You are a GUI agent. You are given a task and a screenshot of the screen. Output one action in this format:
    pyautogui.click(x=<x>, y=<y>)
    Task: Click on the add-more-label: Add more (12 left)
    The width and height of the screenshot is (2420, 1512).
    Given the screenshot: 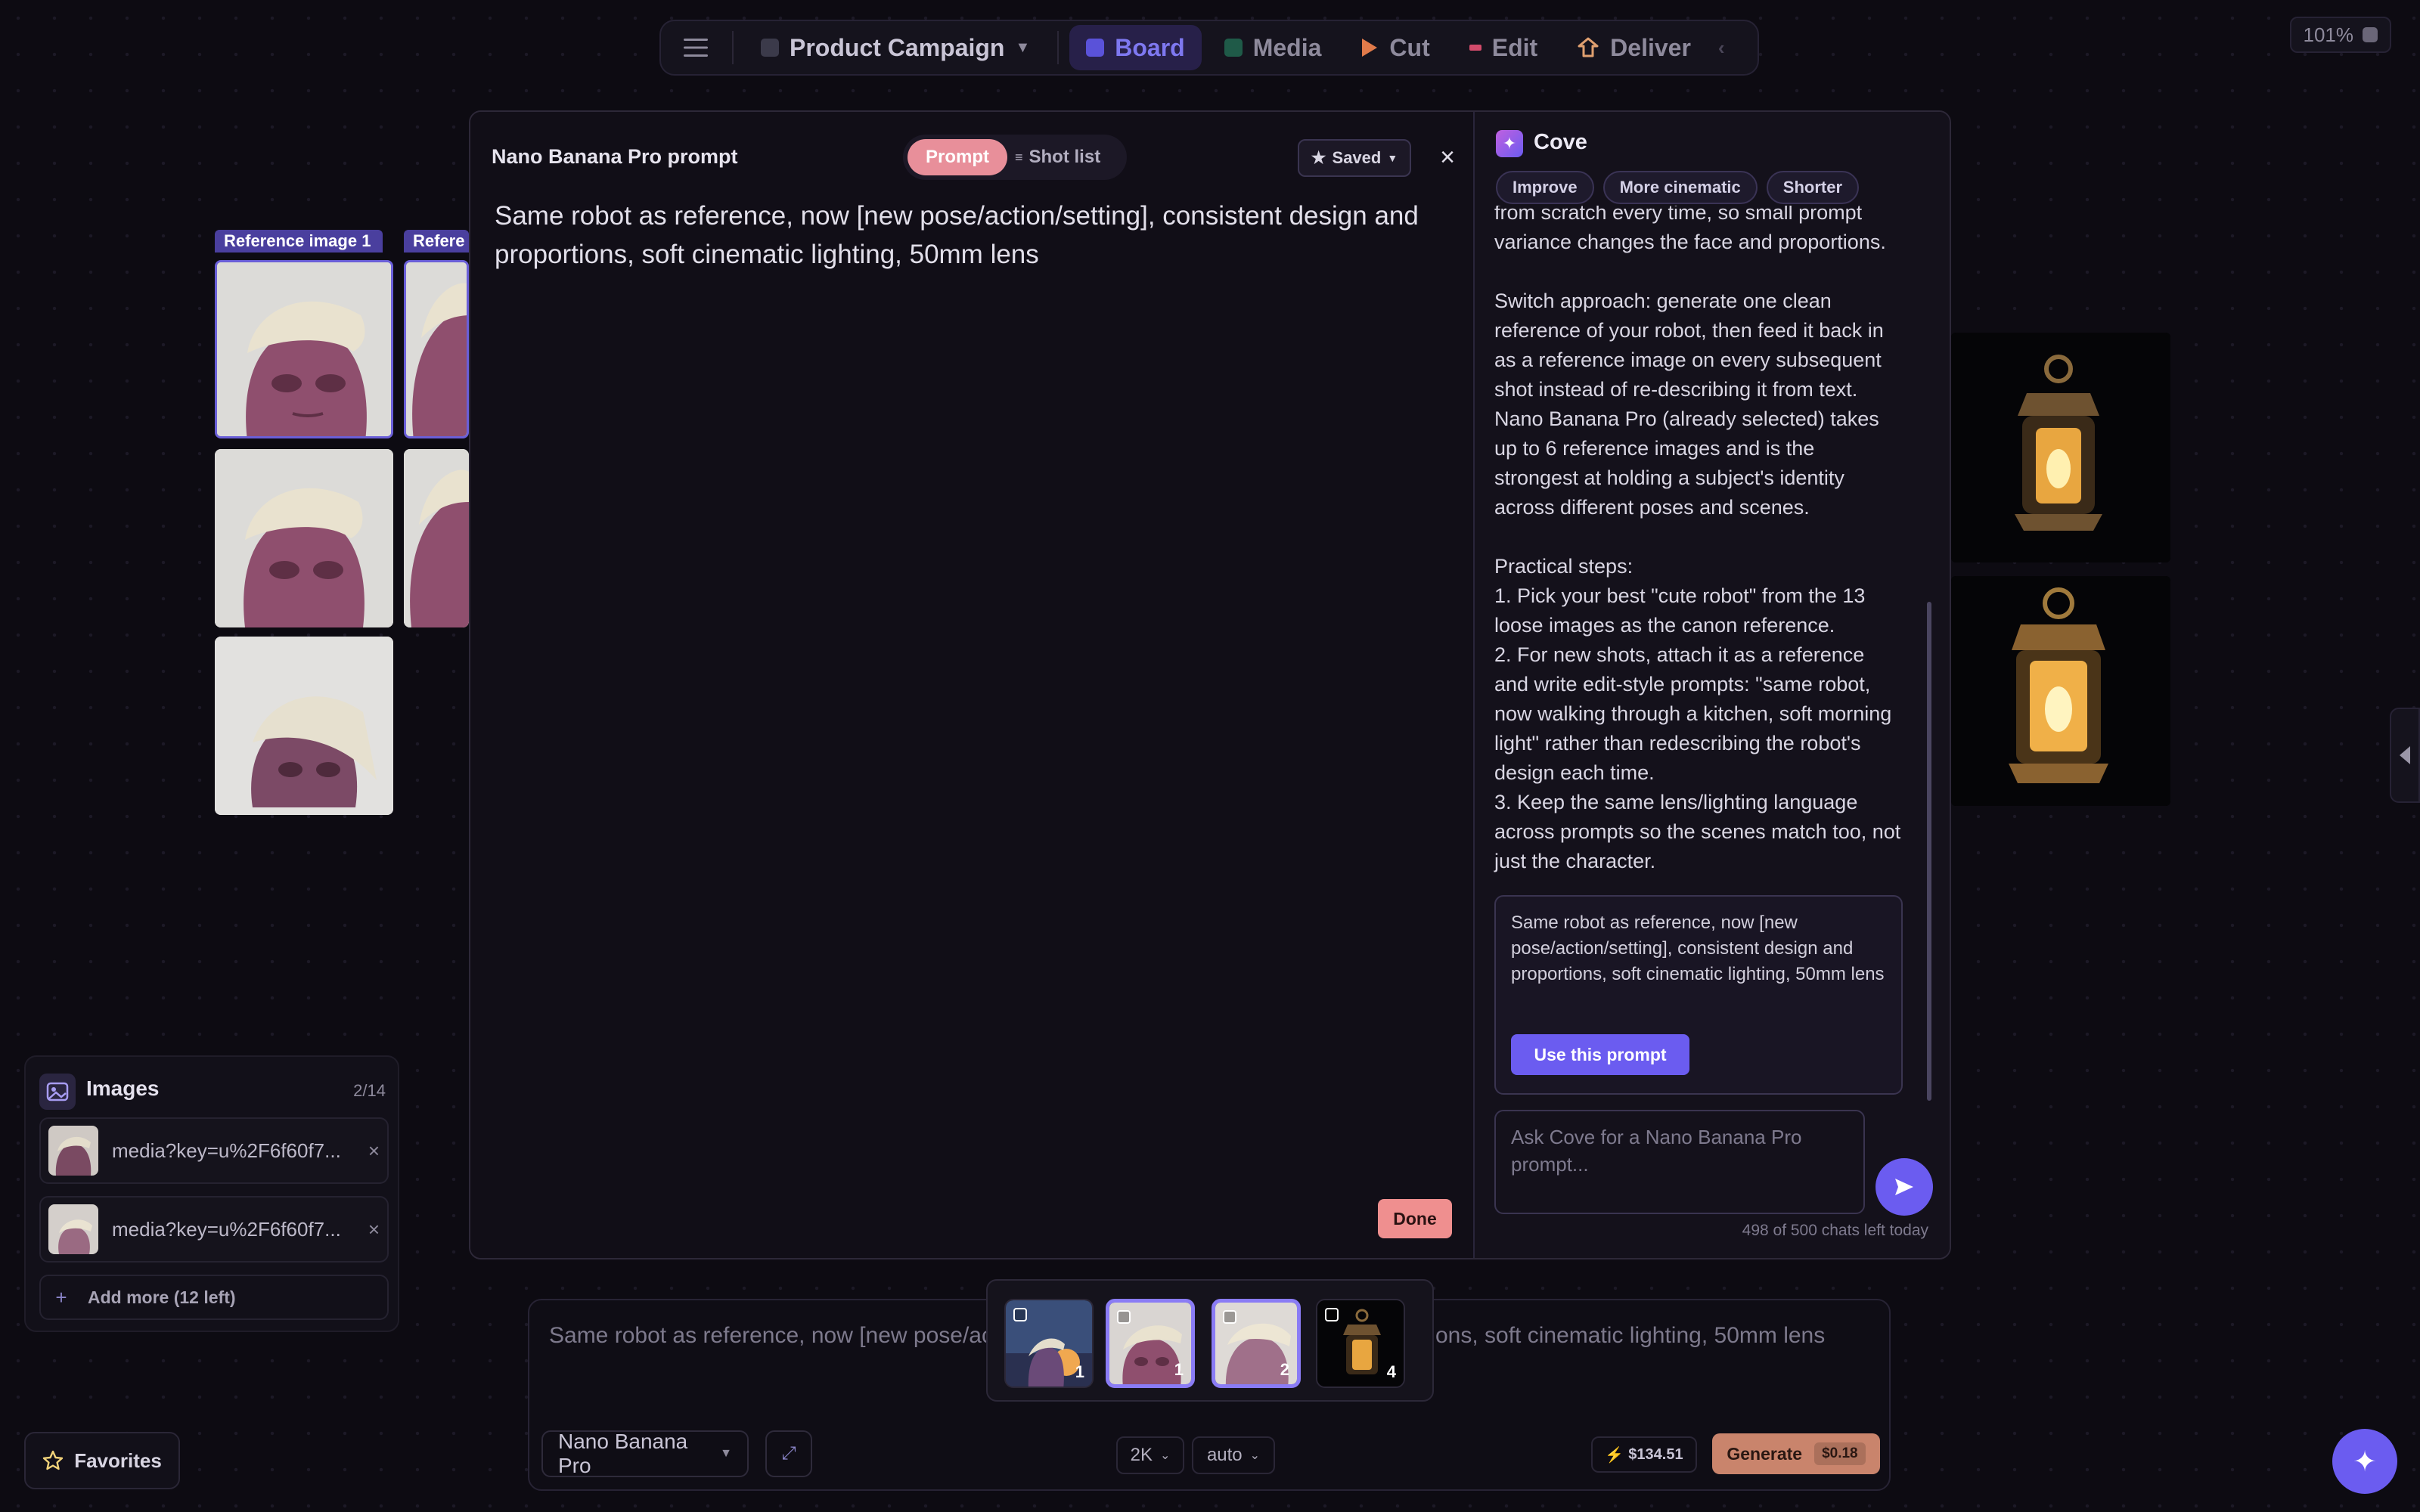 What is the action you would take?
    pyautogui.click(x=162, y=1297)
    